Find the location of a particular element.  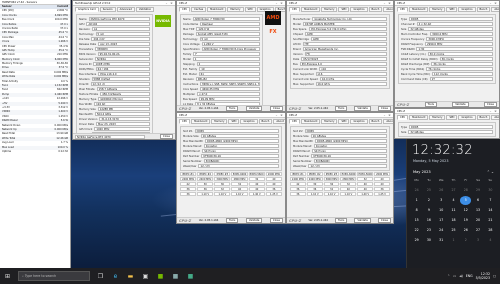

sensor-row: Uptime 0:12:32 is located at coordinates (35, 152).